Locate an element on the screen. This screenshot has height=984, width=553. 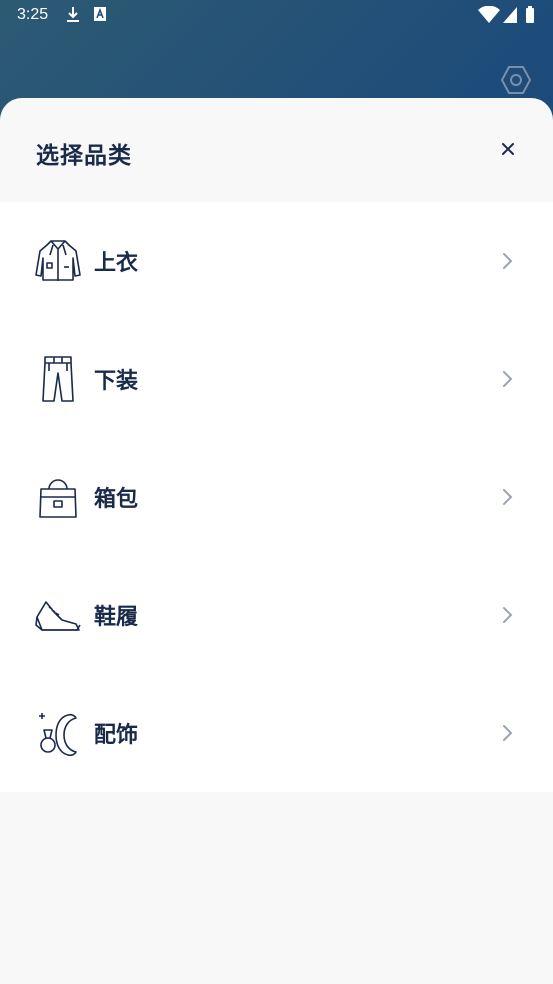
status-time: 3:25 is located at coordinates (33, 14).